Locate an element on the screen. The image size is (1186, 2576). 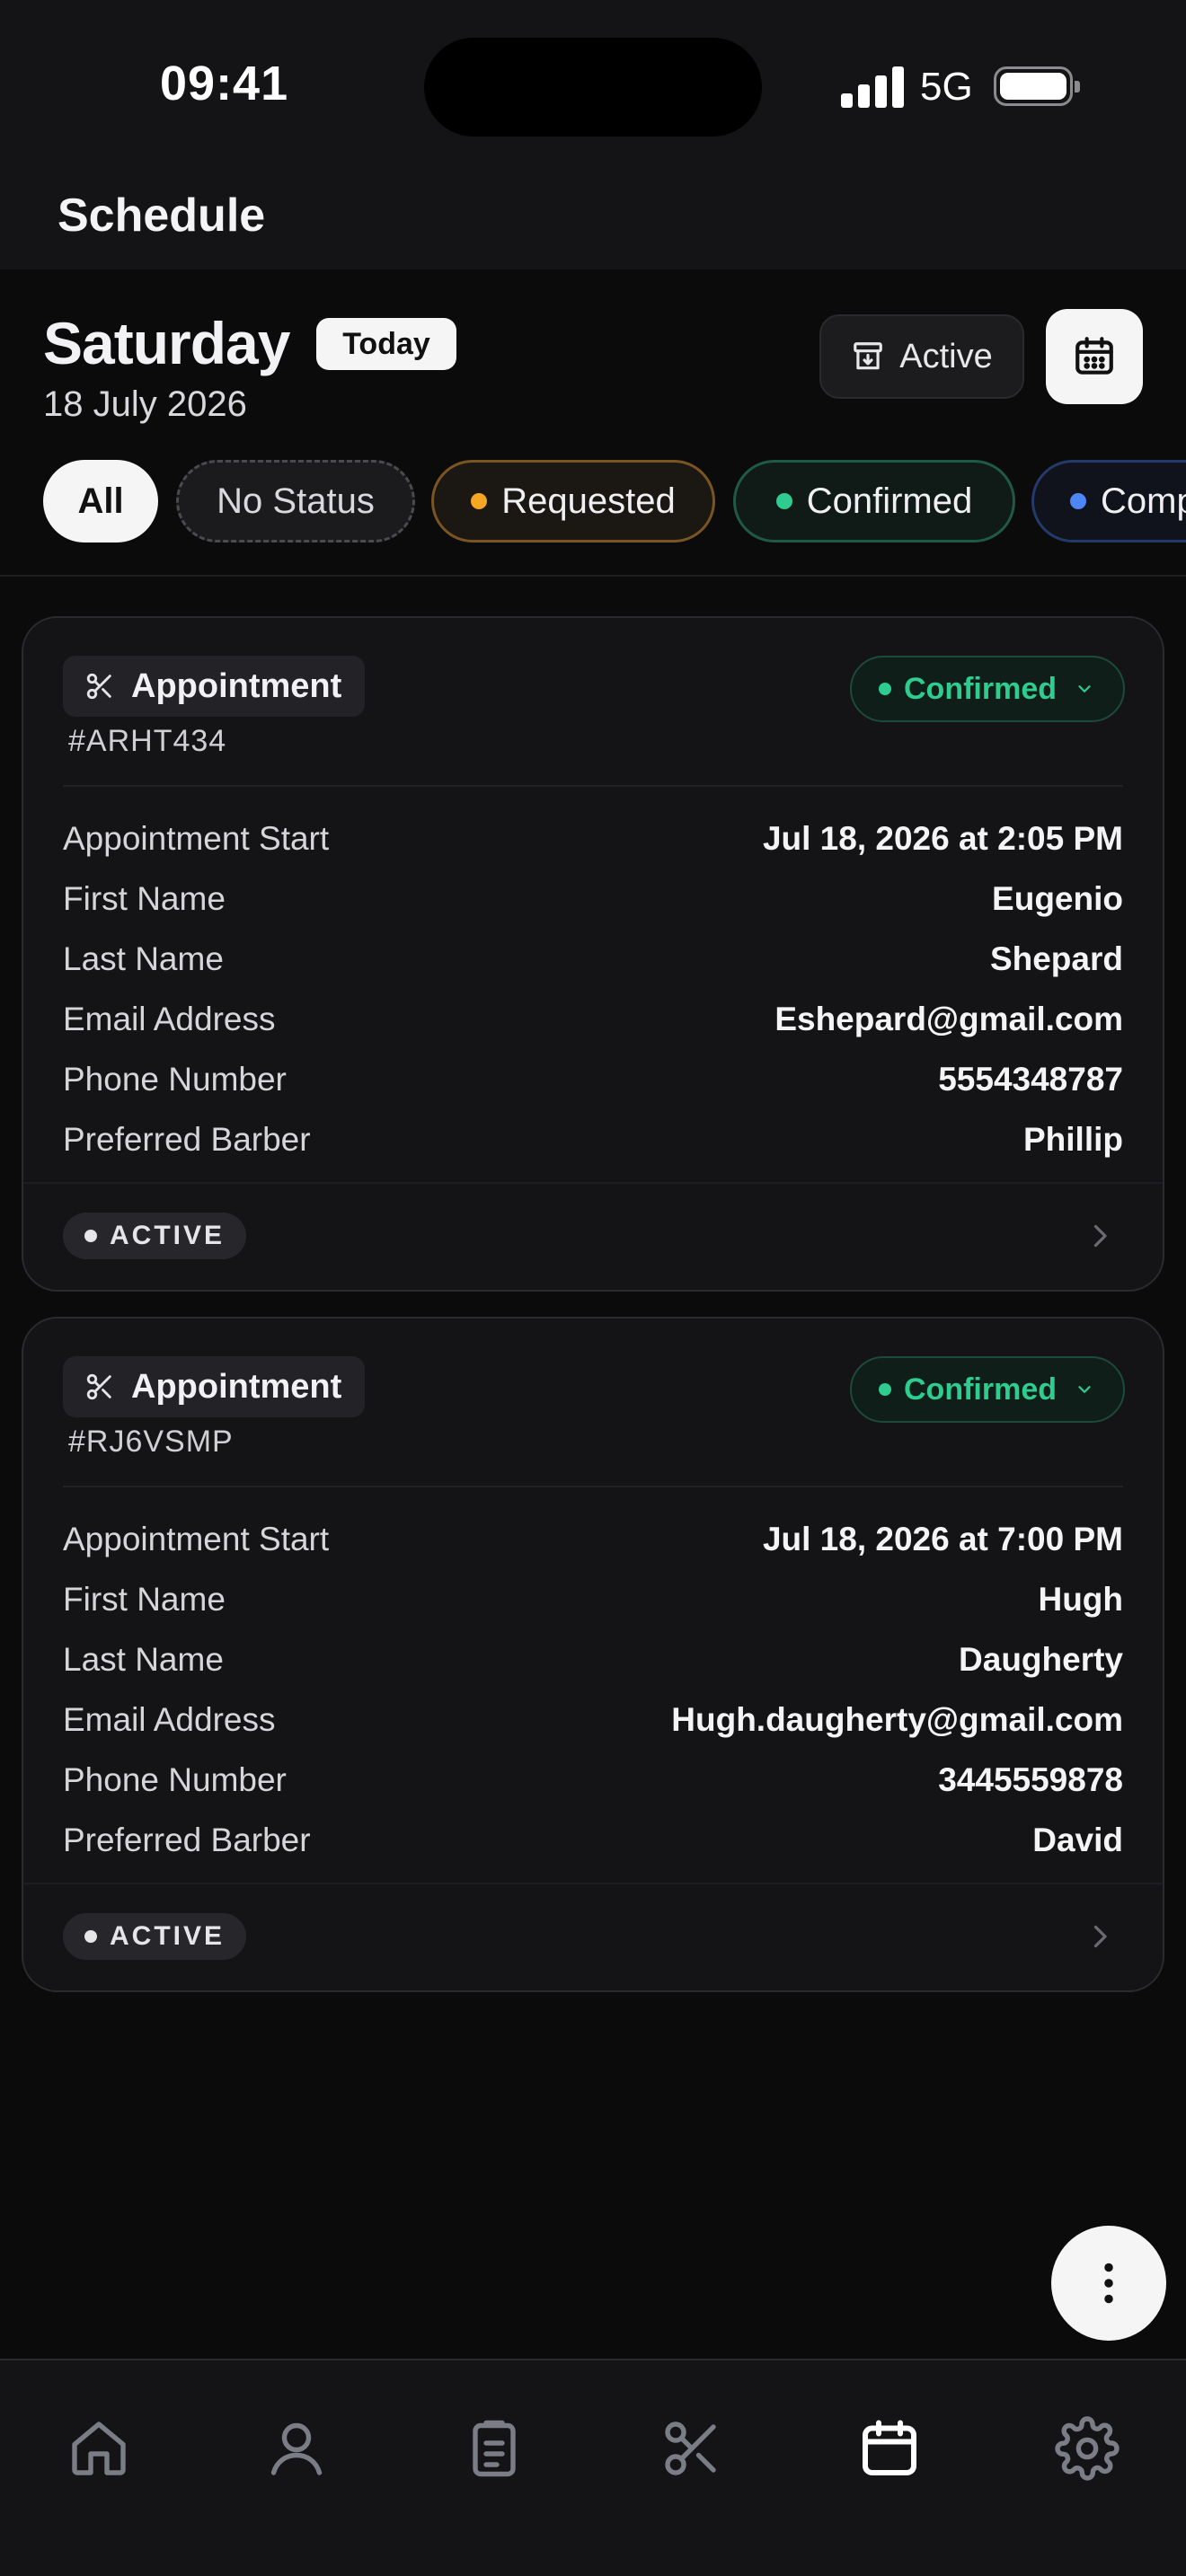
field-preferred-barber: Preferred Barber David is located at coordinates (593, 1840).